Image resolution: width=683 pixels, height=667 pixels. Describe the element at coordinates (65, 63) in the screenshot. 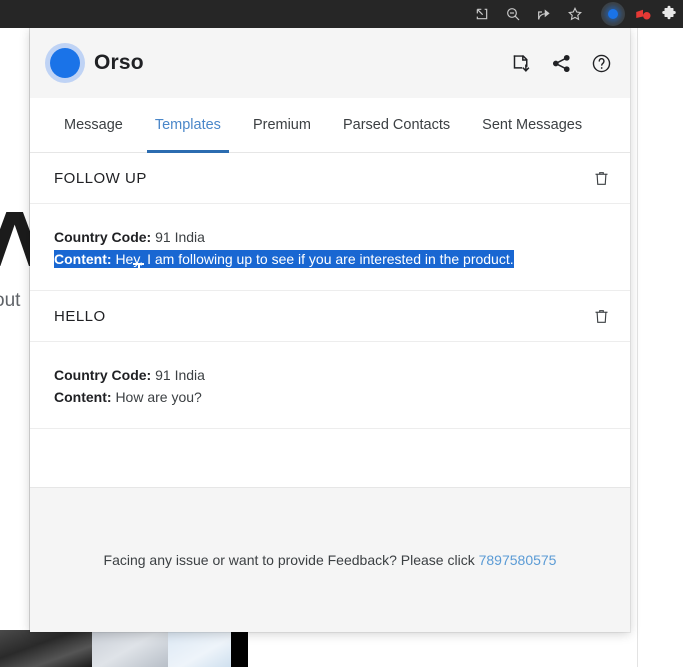

I see `orso-logo-icon` at that location.